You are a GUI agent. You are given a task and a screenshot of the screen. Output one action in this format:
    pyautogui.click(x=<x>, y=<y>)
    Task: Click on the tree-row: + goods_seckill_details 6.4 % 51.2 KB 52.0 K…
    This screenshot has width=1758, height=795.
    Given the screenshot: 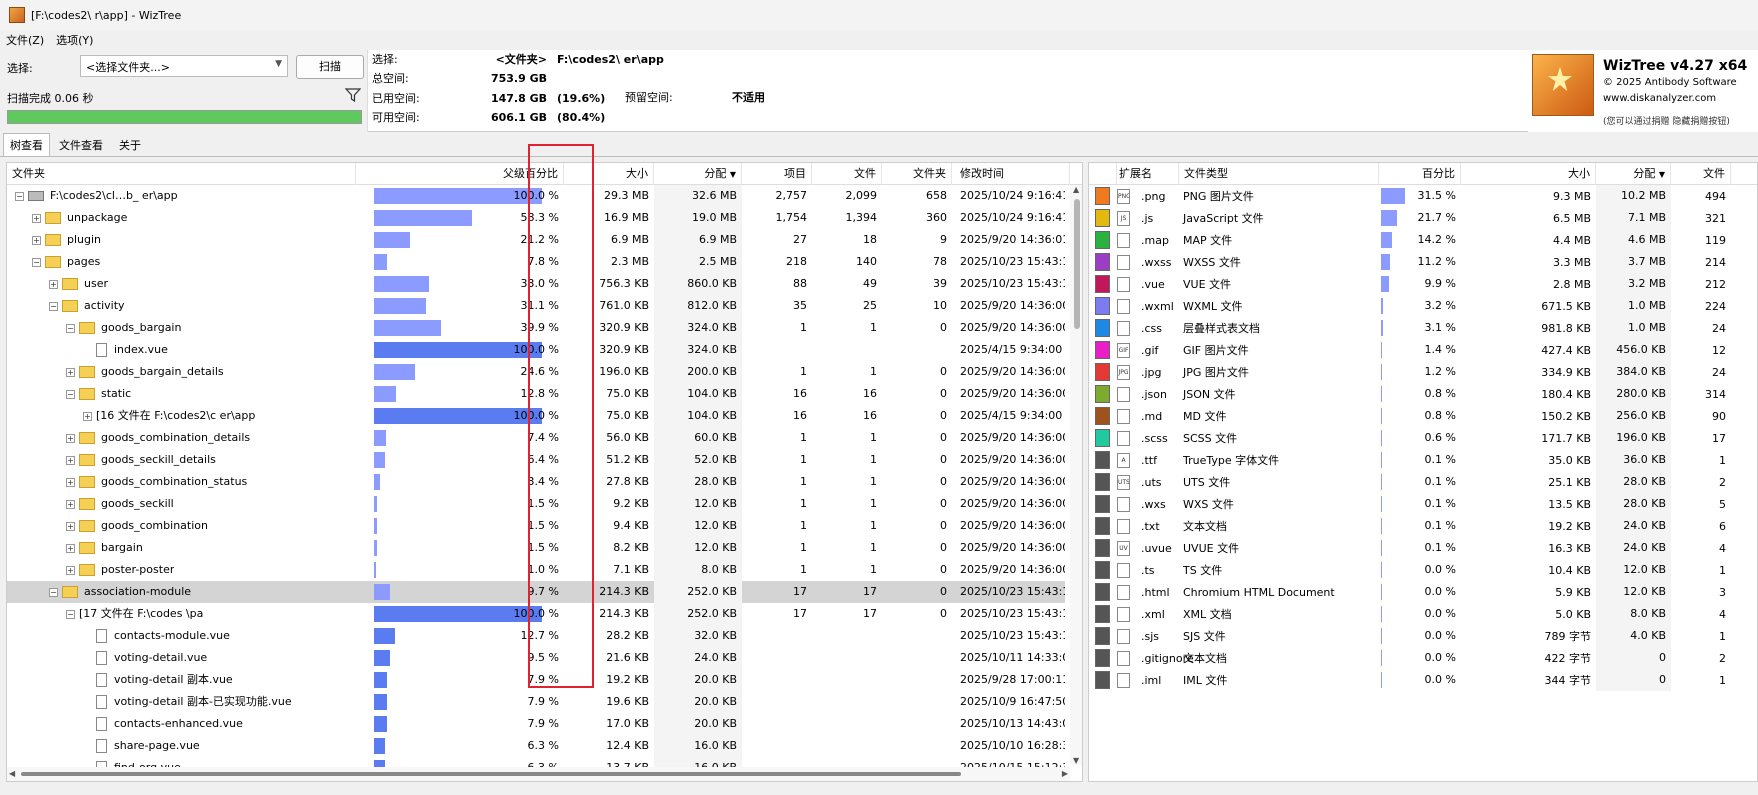 What is the action you would take?
    pyautogui.click(x=536, y=460)
    